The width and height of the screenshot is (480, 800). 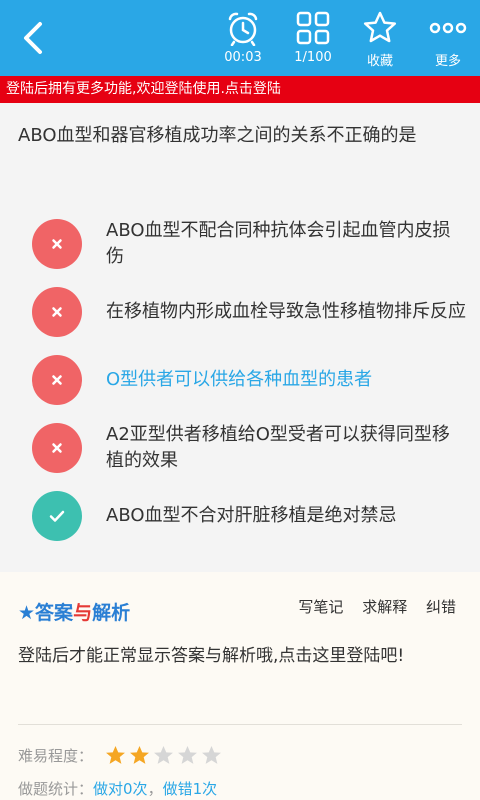 I want to click on favorite-button: 收藏, so click(x=380, y=39).